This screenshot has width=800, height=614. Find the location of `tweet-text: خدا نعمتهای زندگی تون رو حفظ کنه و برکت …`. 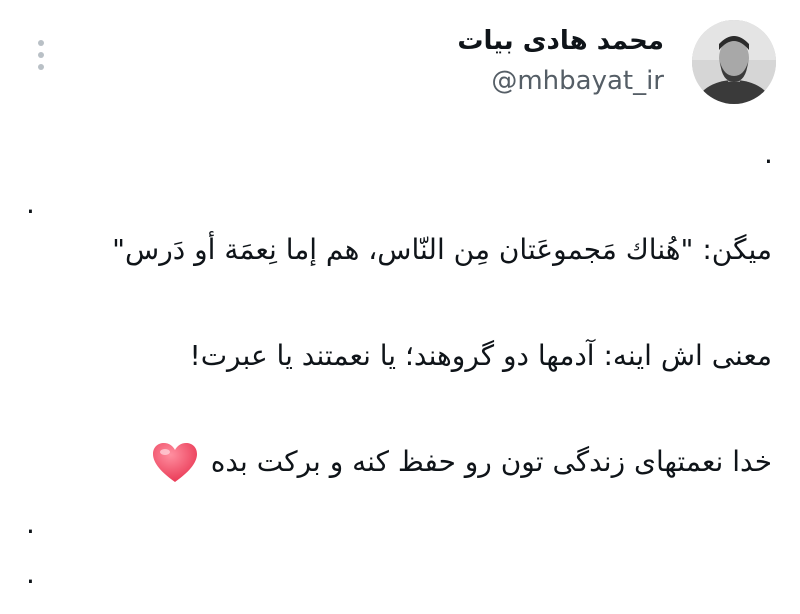

tweet-text: خدا نعمتهای زندگی تون رو حفظ کنه و برکت … is located at coordinates (491, 461).